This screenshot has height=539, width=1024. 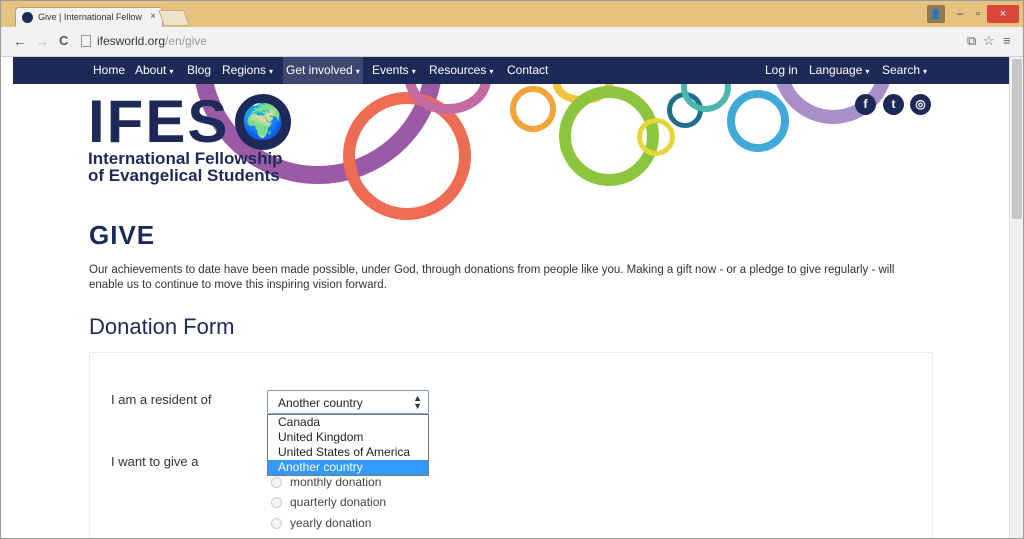 I want to click on browser-toolbar: ← → C ifesworld.org/en/give ⧉ ☆ ≡, so click(x=512, y=42).